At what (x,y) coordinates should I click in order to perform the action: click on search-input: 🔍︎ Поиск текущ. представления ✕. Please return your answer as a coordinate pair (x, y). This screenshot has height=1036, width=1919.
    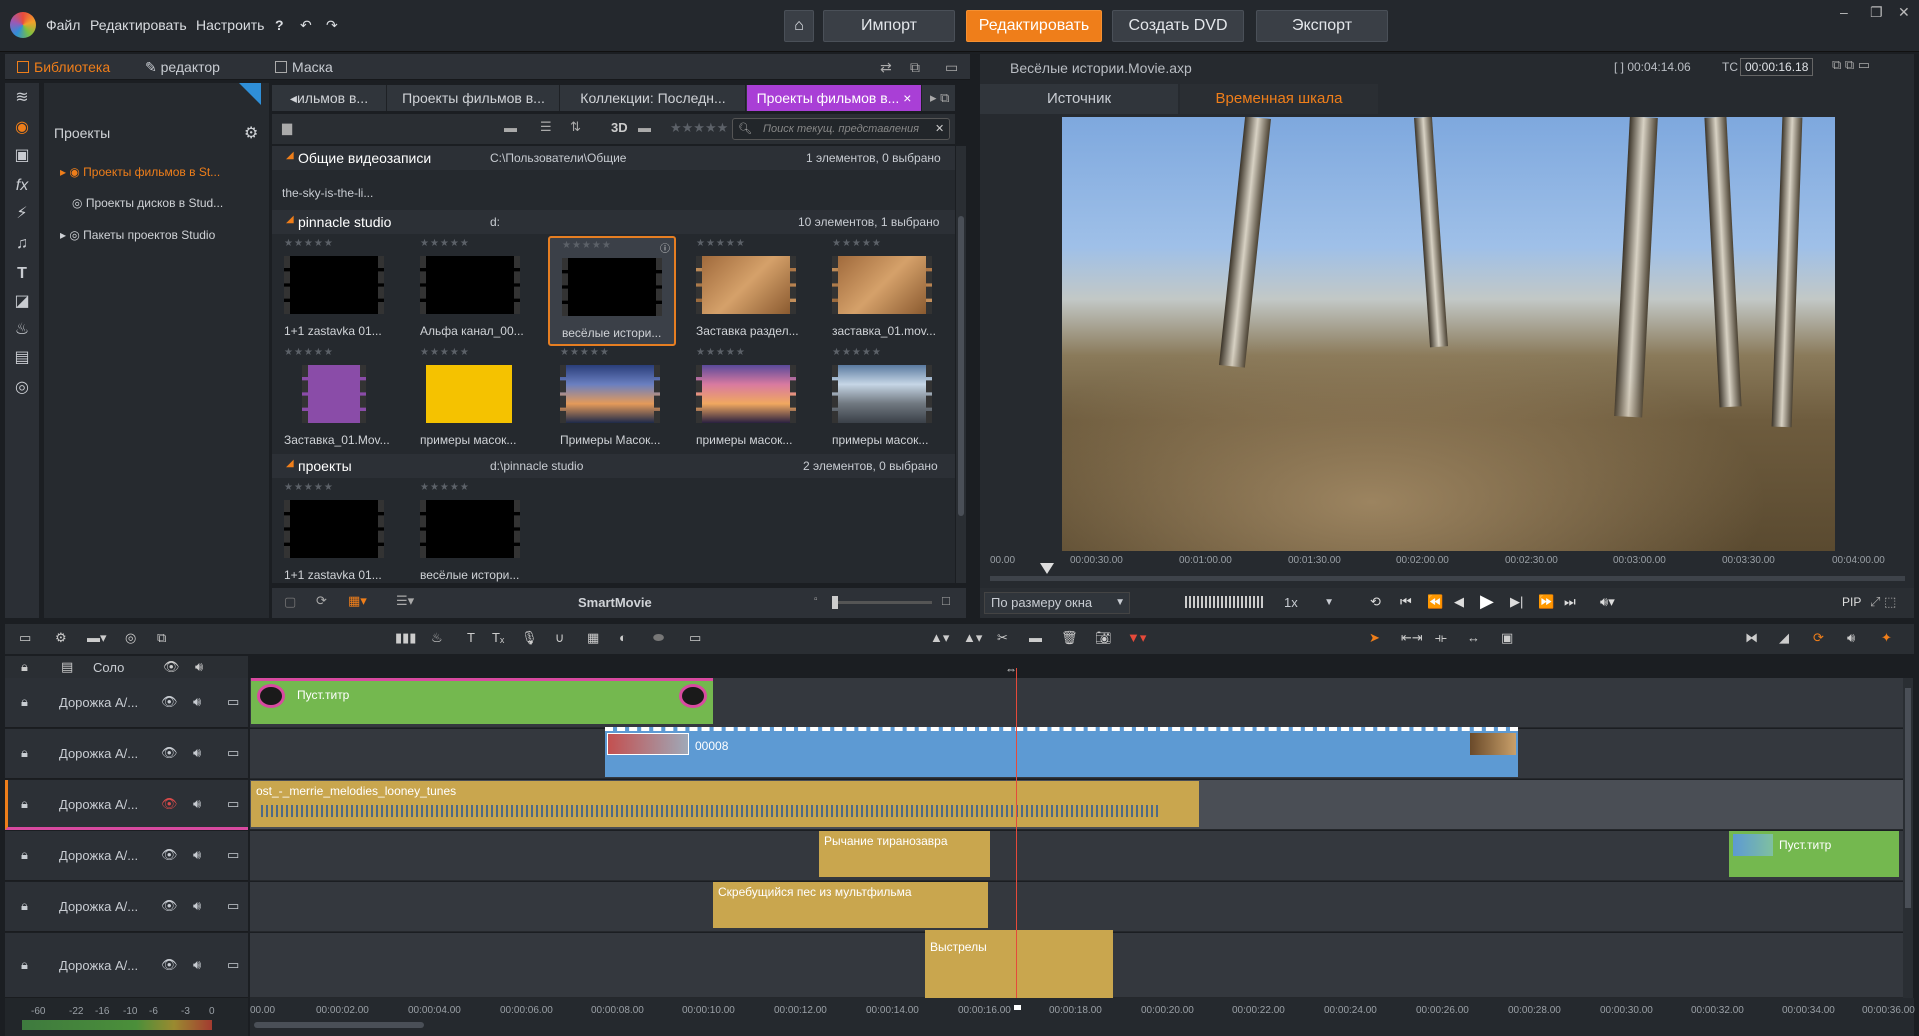
    Looking at the image, I should click on (841, 129).